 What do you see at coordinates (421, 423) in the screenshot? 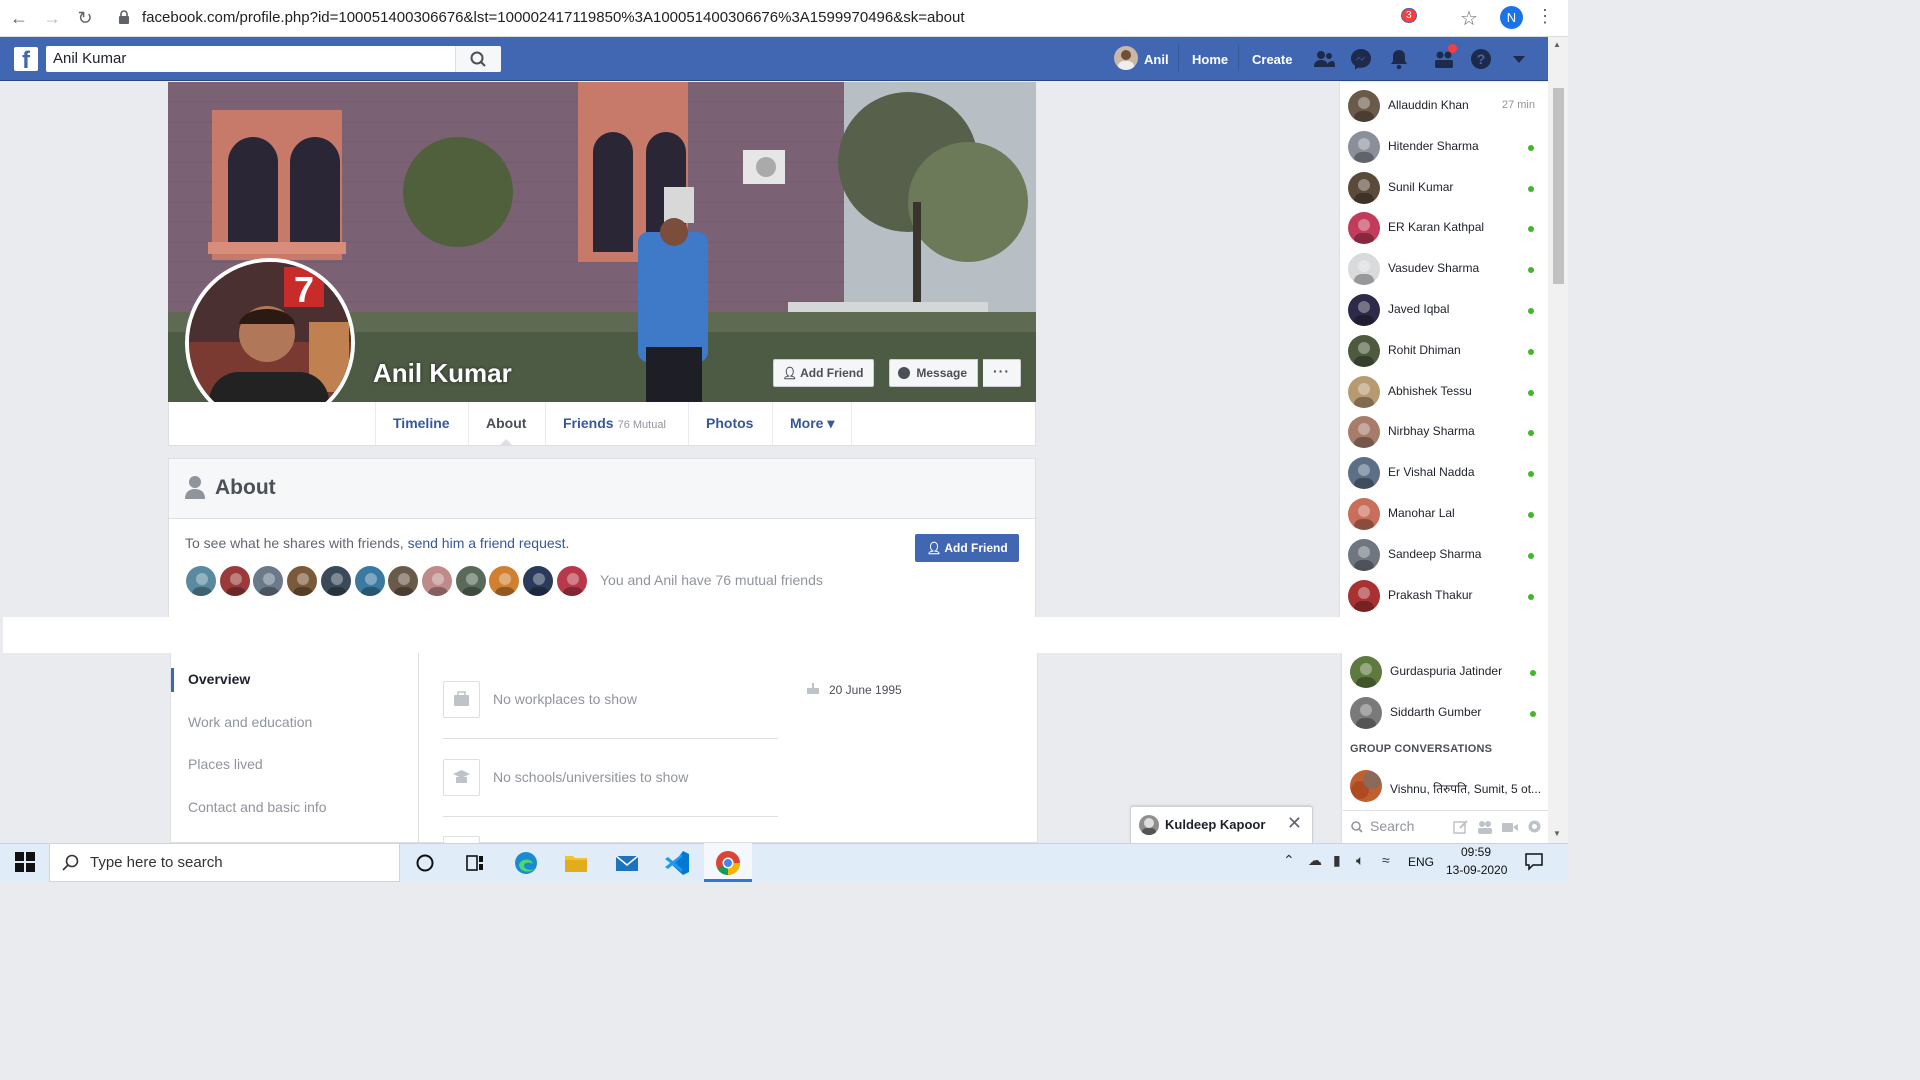
I see `tab-timeline: Timeline` at bounding box center [421, 423].